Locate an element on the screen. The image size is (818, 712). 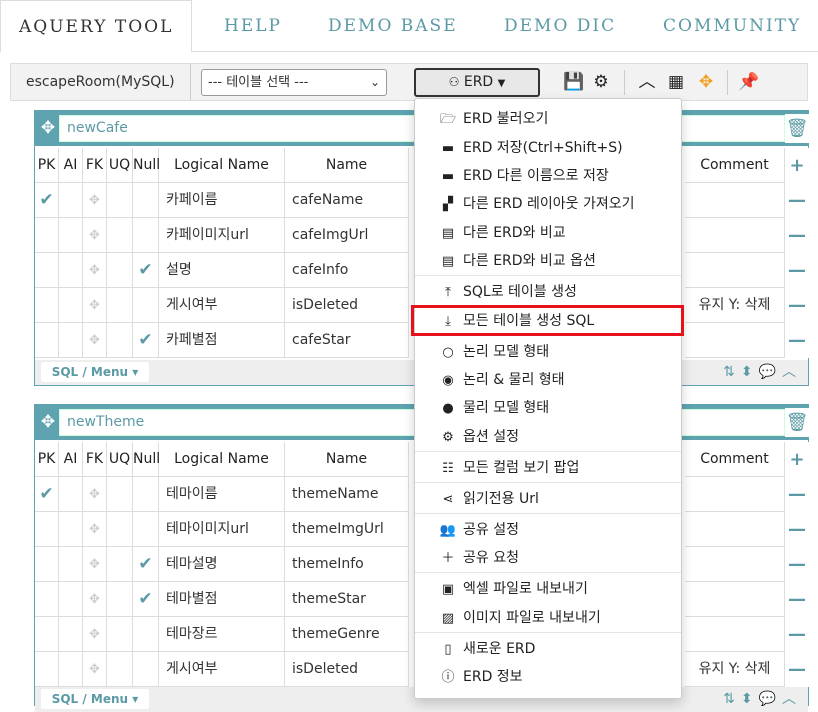
erd-menu-button: ⚇ ERD ▼ is located at coordinates (477, 82).